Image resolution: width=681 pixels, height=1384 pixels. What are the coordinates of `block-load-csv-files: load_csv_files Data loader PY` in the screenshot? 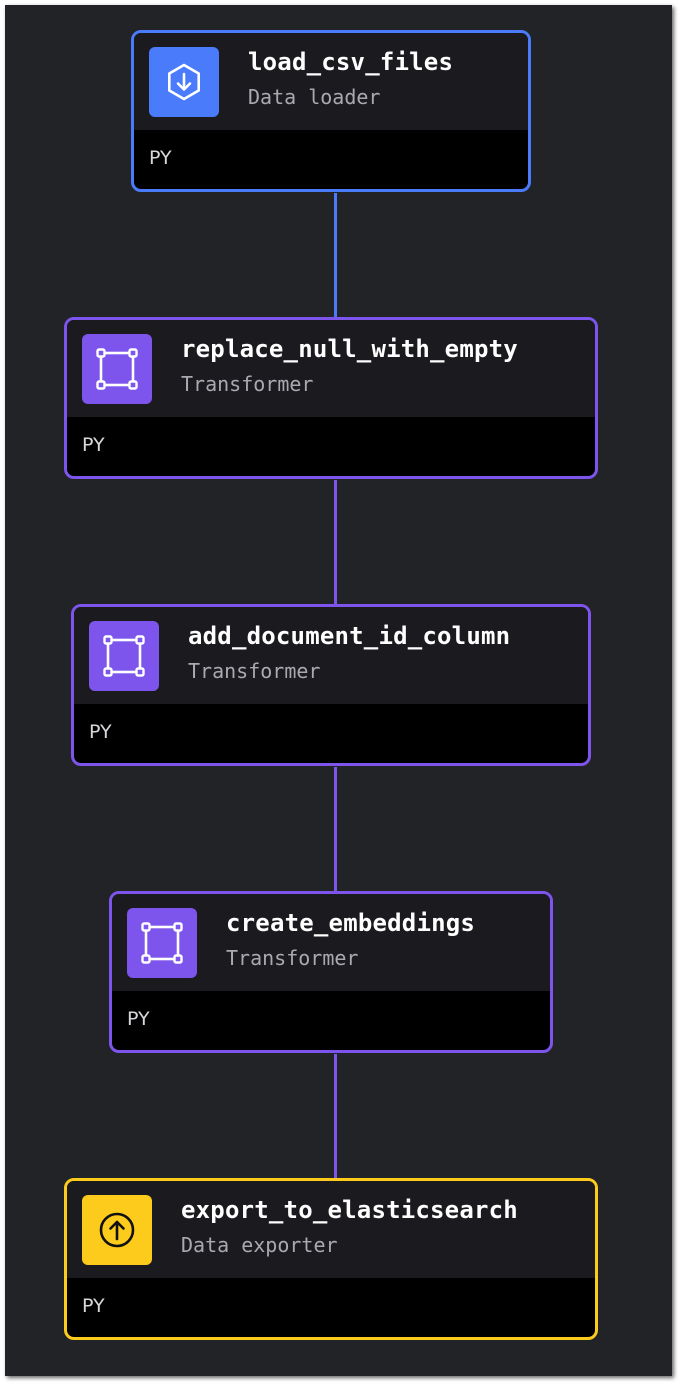 It's located at (331, 111).